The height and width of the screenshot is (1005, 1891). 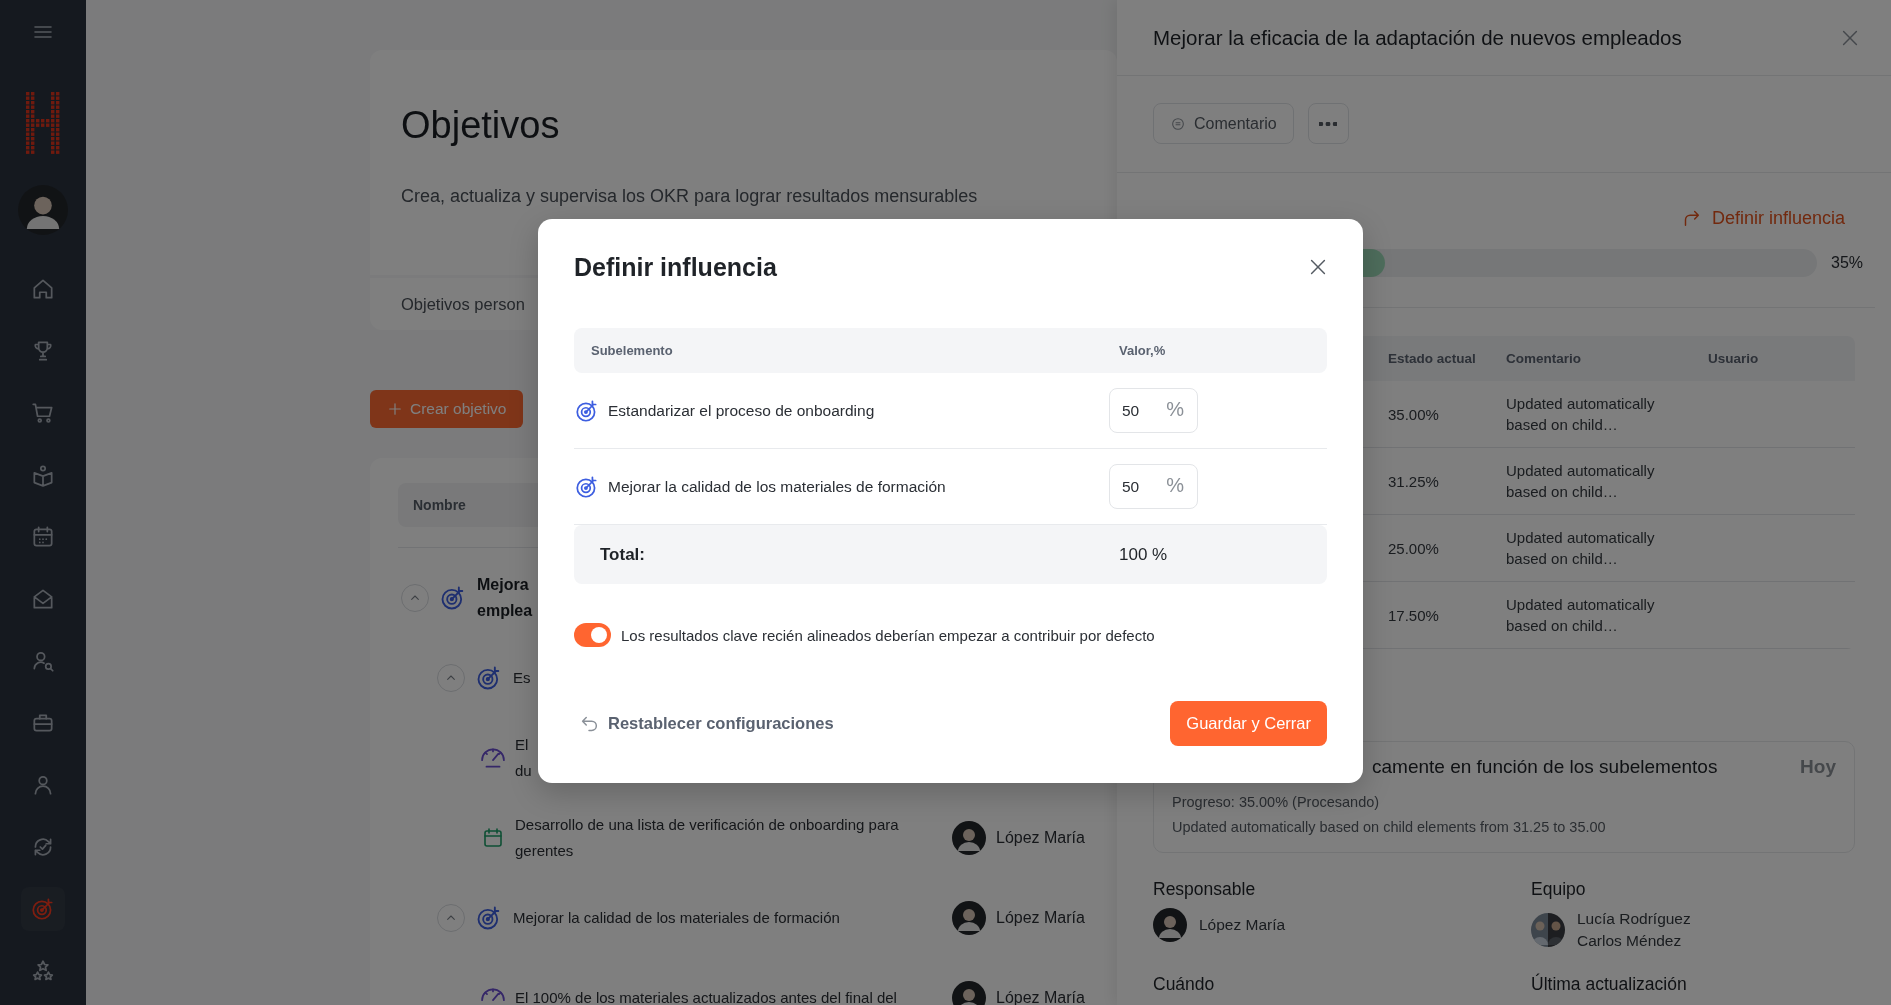 I want to click on subelement-name: Mejorar la calidad de los materiales de formación, so click(x=777, y=486).